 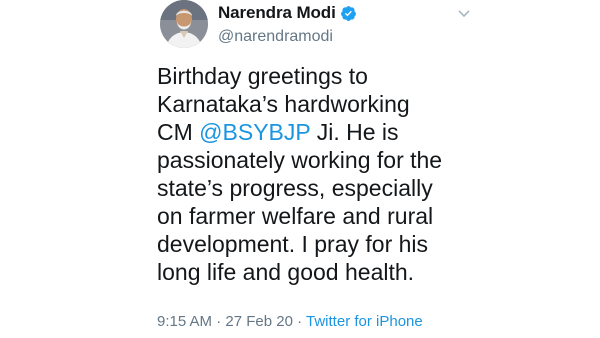 What do you see at coordinates (259, 321) in the screenshot?
I see `tweet-date: 27 Feb 20` at bounding box center [259, 321].